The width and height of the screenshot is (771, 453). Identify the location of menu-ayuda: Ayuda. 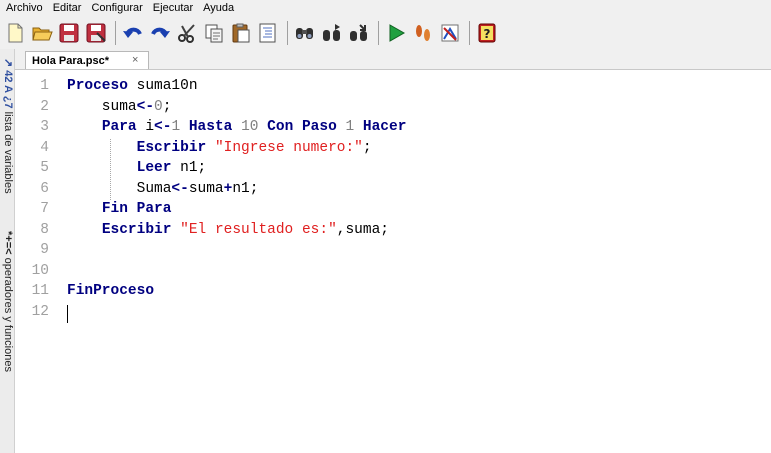
(218, 8).